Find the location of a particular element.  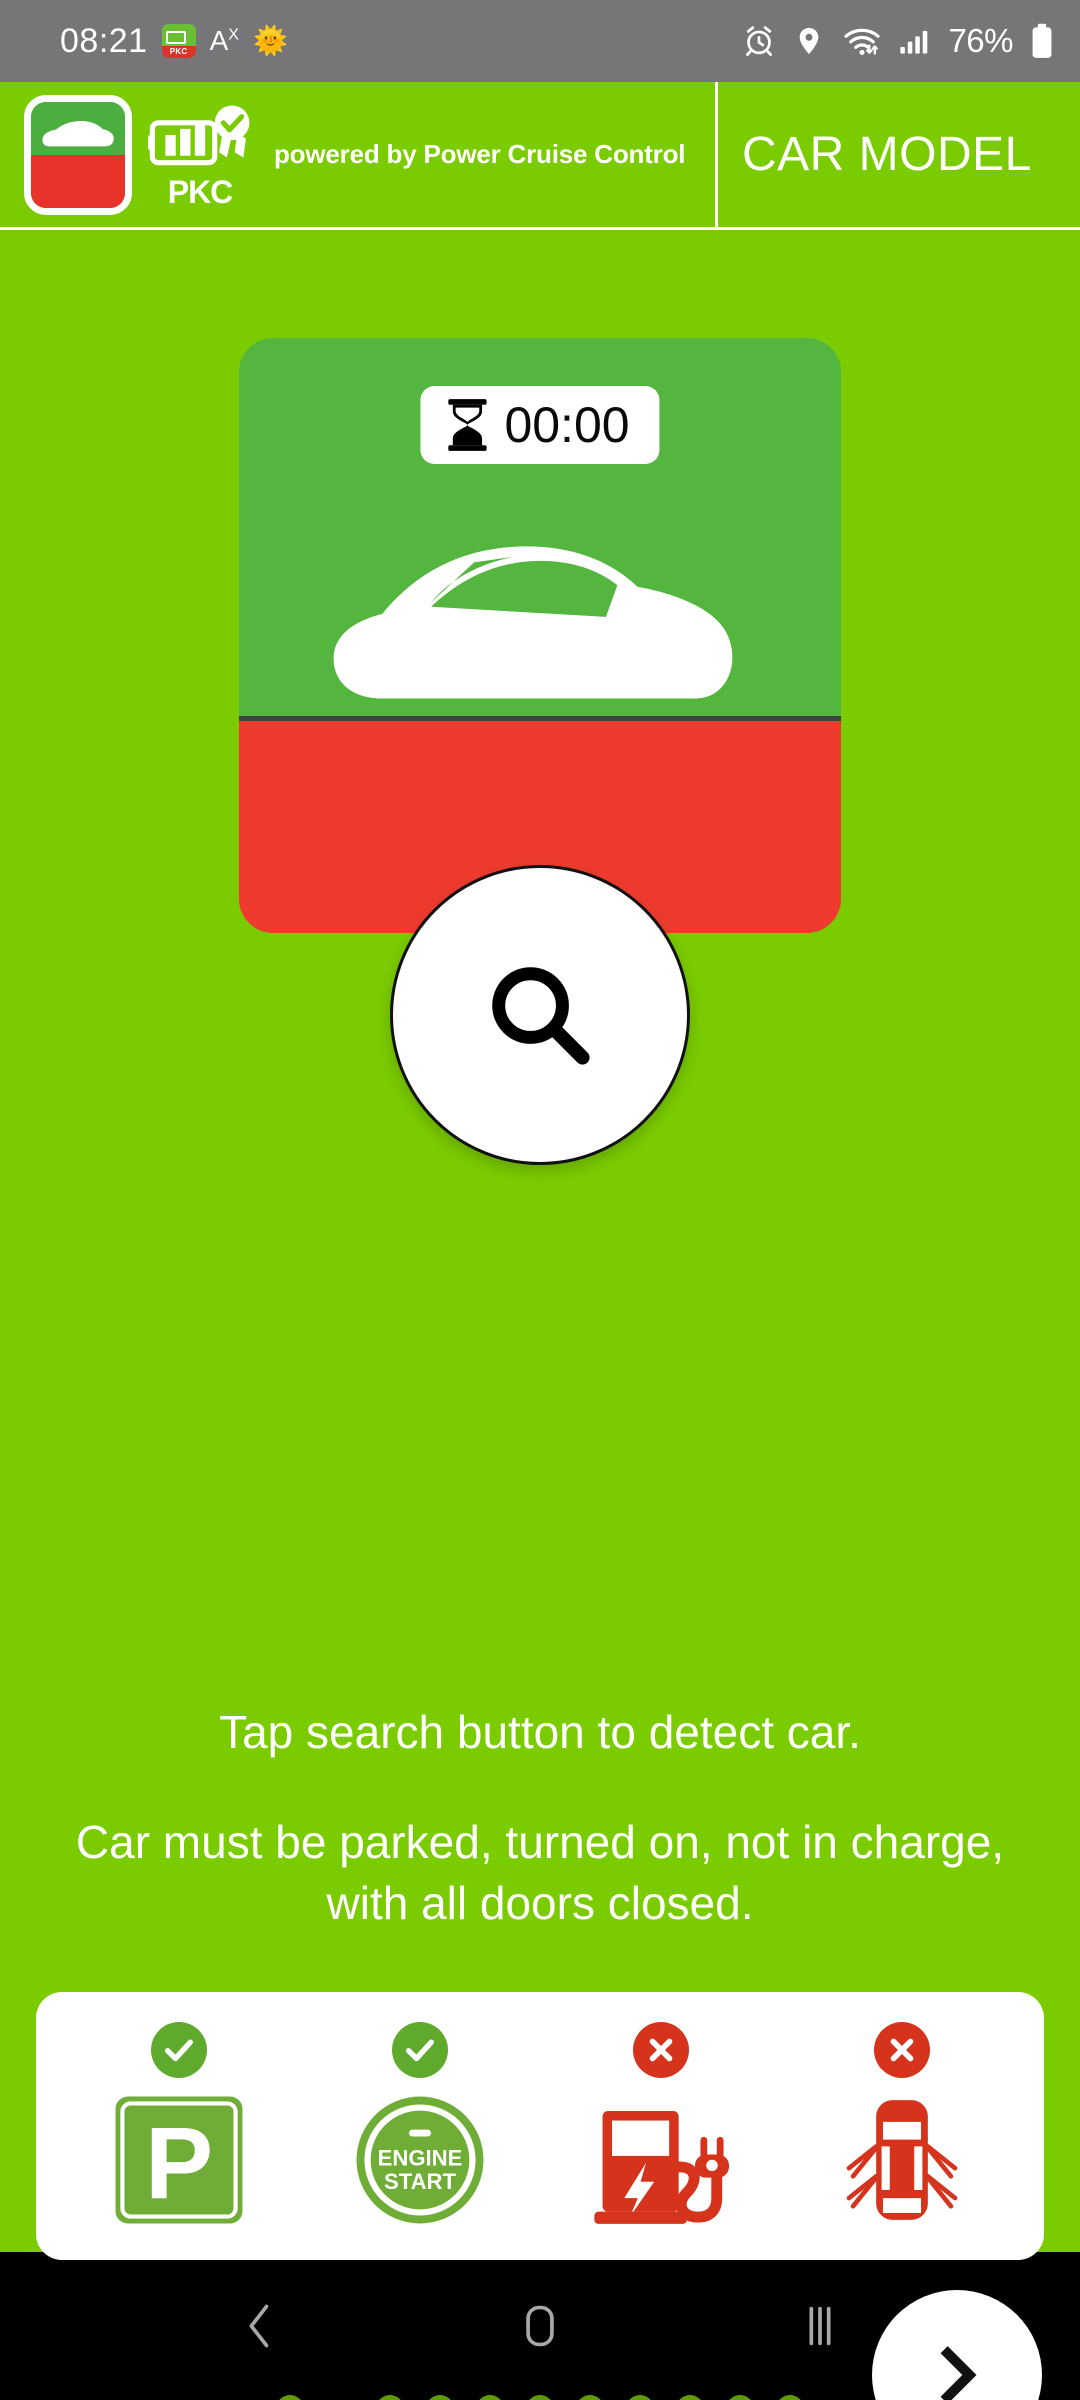

parking-sign-icon: P is located at coordinates (179, 2160).